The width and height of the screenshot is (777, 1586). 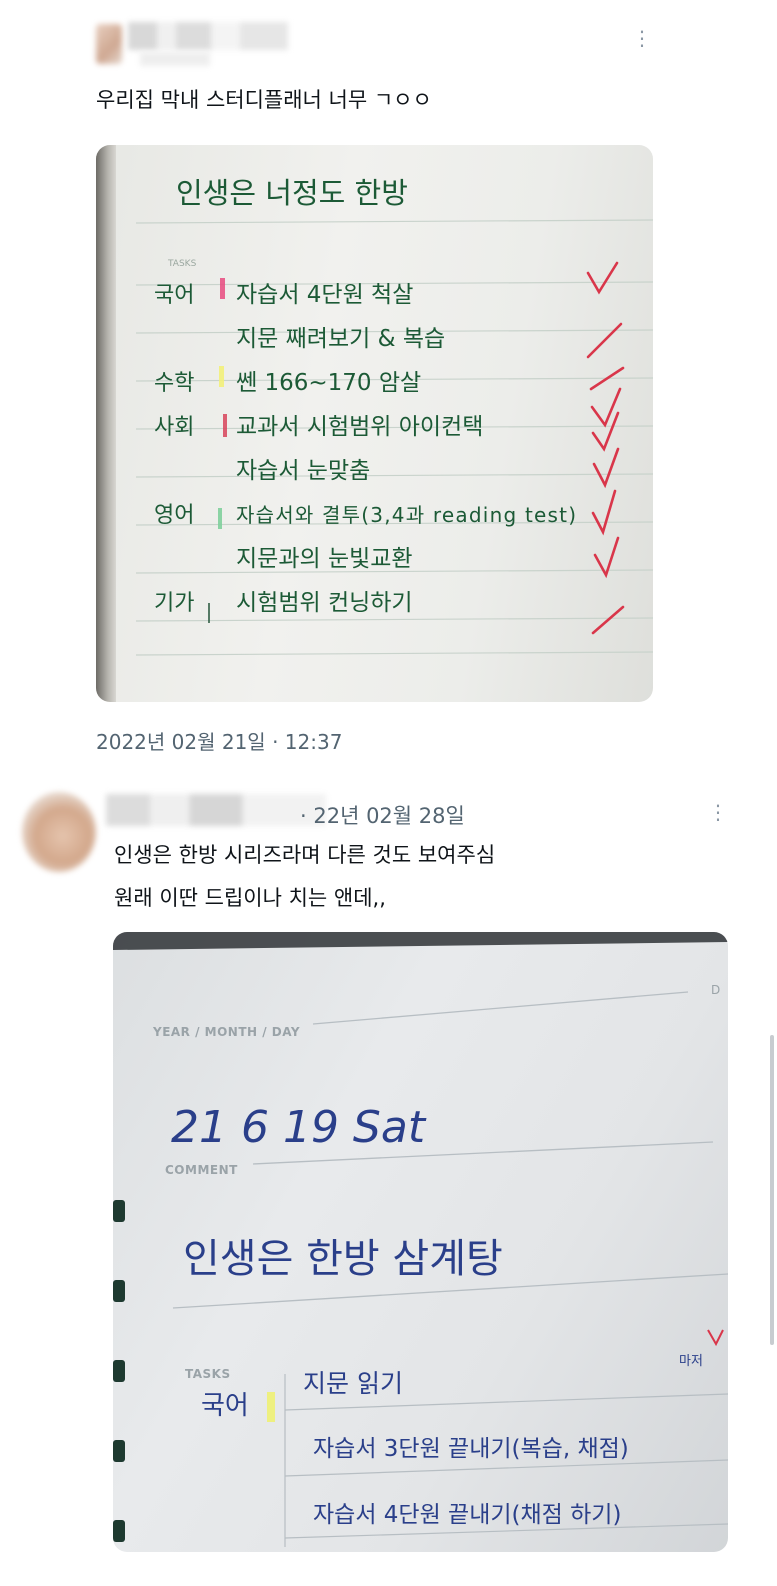 What do you see at coordinates (359, 427) in the screenshot?
I see `task-item: 교과서 시험범위 아이컨택` at bounding box center [359, 427].